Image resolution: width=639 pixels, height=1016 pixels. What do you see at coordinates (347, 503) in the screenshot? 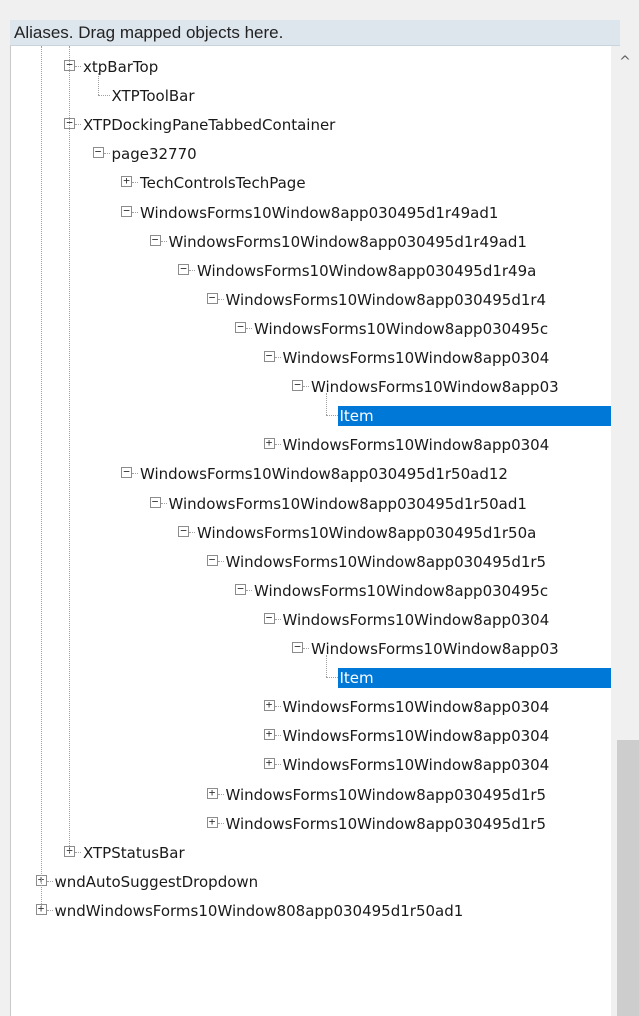
I see `tree-node-label: WindowsForms10Window8app030495d1r50ad1` at bounding box center [347, 503].